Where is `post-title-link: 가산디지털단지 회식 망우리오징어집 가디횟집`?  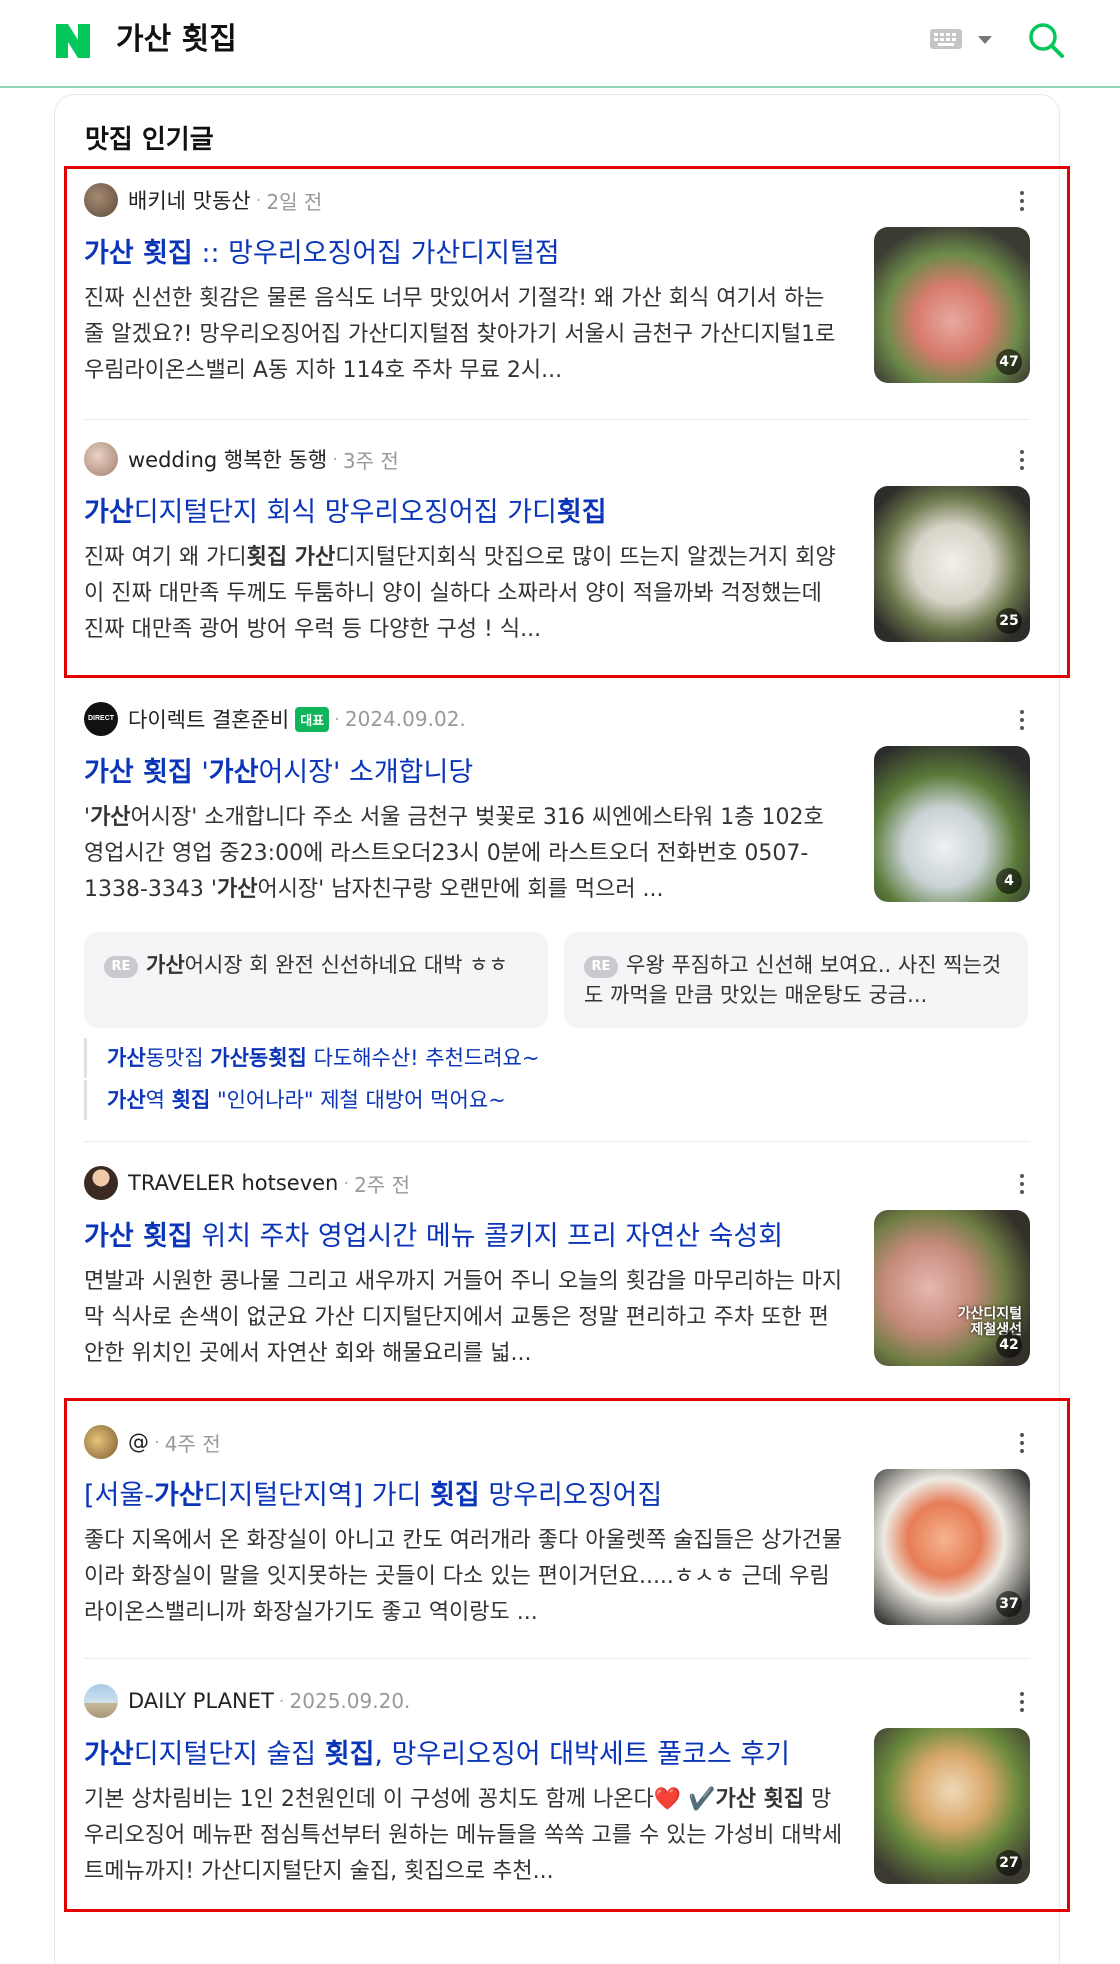 post-title-link: 가산디지털단지 회식 망우리오징어집 가디횟집 is located at coordinates (464, 509).